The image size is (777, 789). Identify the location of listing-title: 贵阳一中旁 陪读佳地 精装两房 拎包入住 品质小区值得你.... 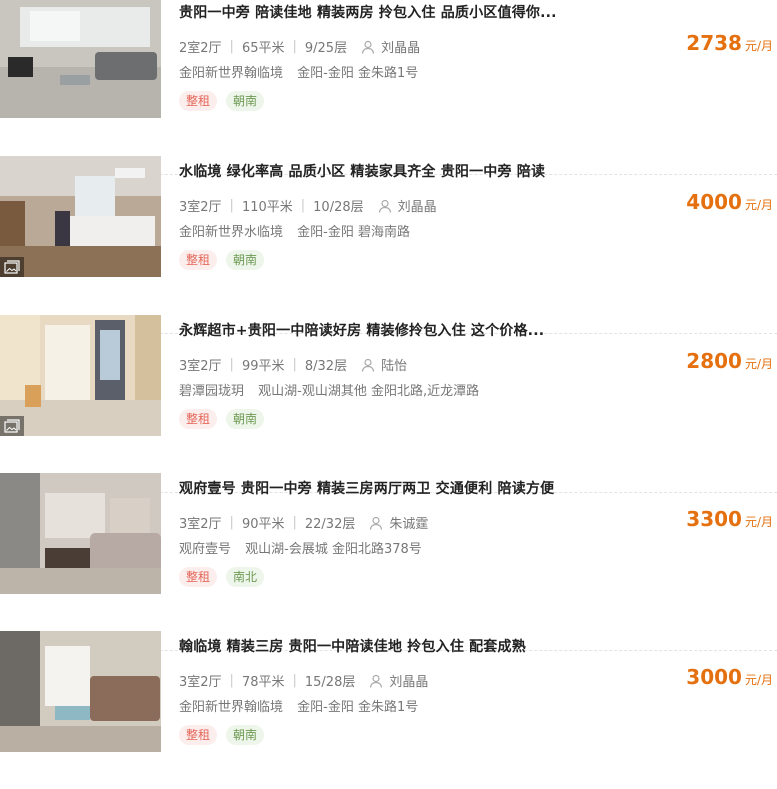
(389, 12).